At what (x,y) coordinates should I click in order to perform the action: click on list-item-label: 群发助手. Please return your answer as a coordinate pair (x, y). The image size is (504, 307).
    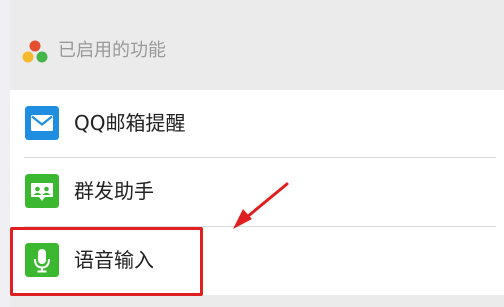
    Looking at the image, I should click on (114, 191).